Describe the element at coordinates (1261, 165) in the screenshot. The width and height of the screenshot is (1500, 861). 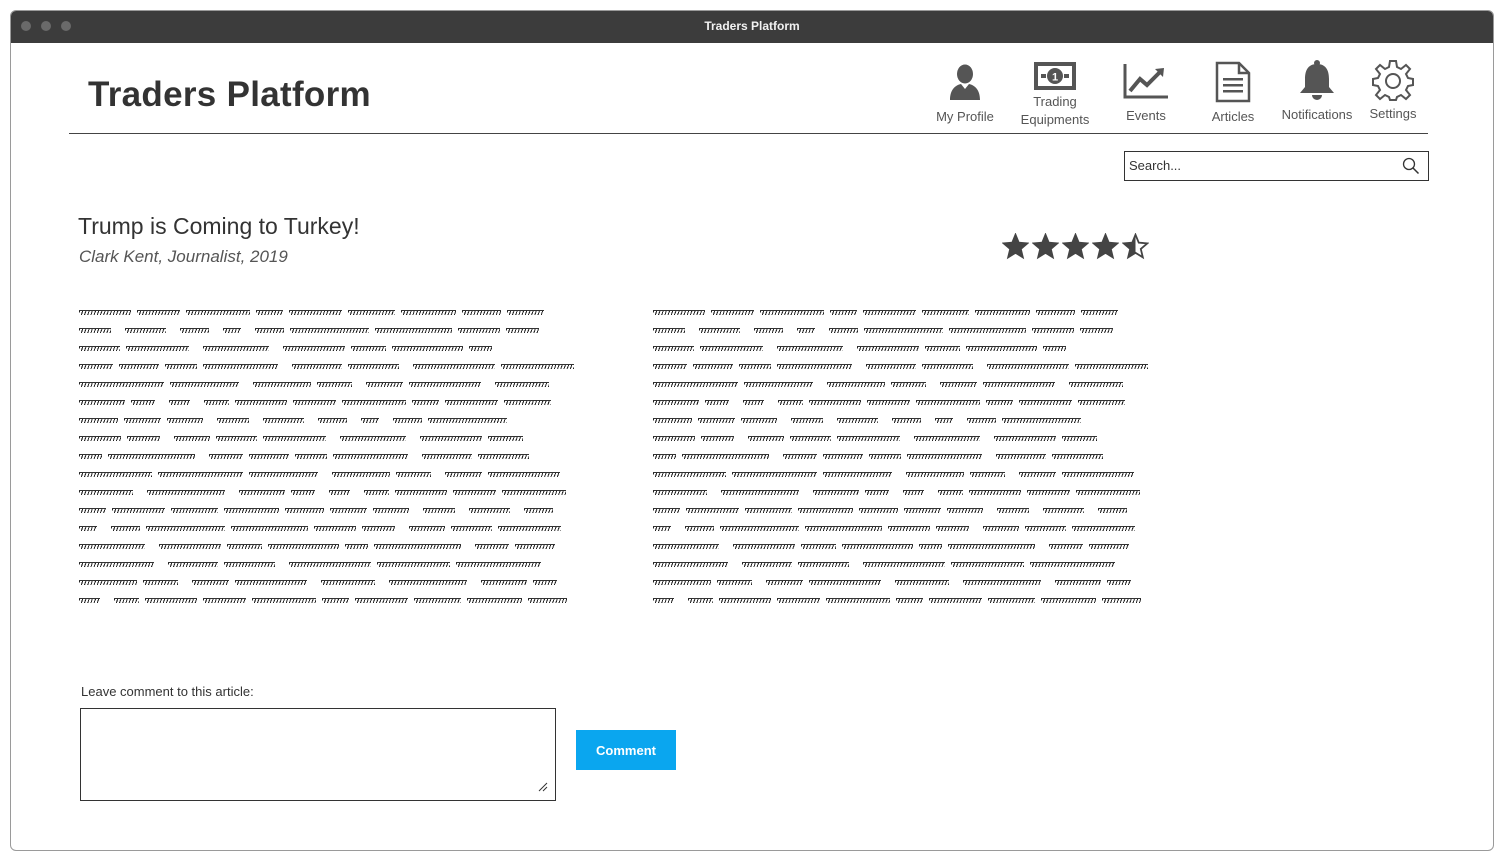
I see `search-input` at that location.